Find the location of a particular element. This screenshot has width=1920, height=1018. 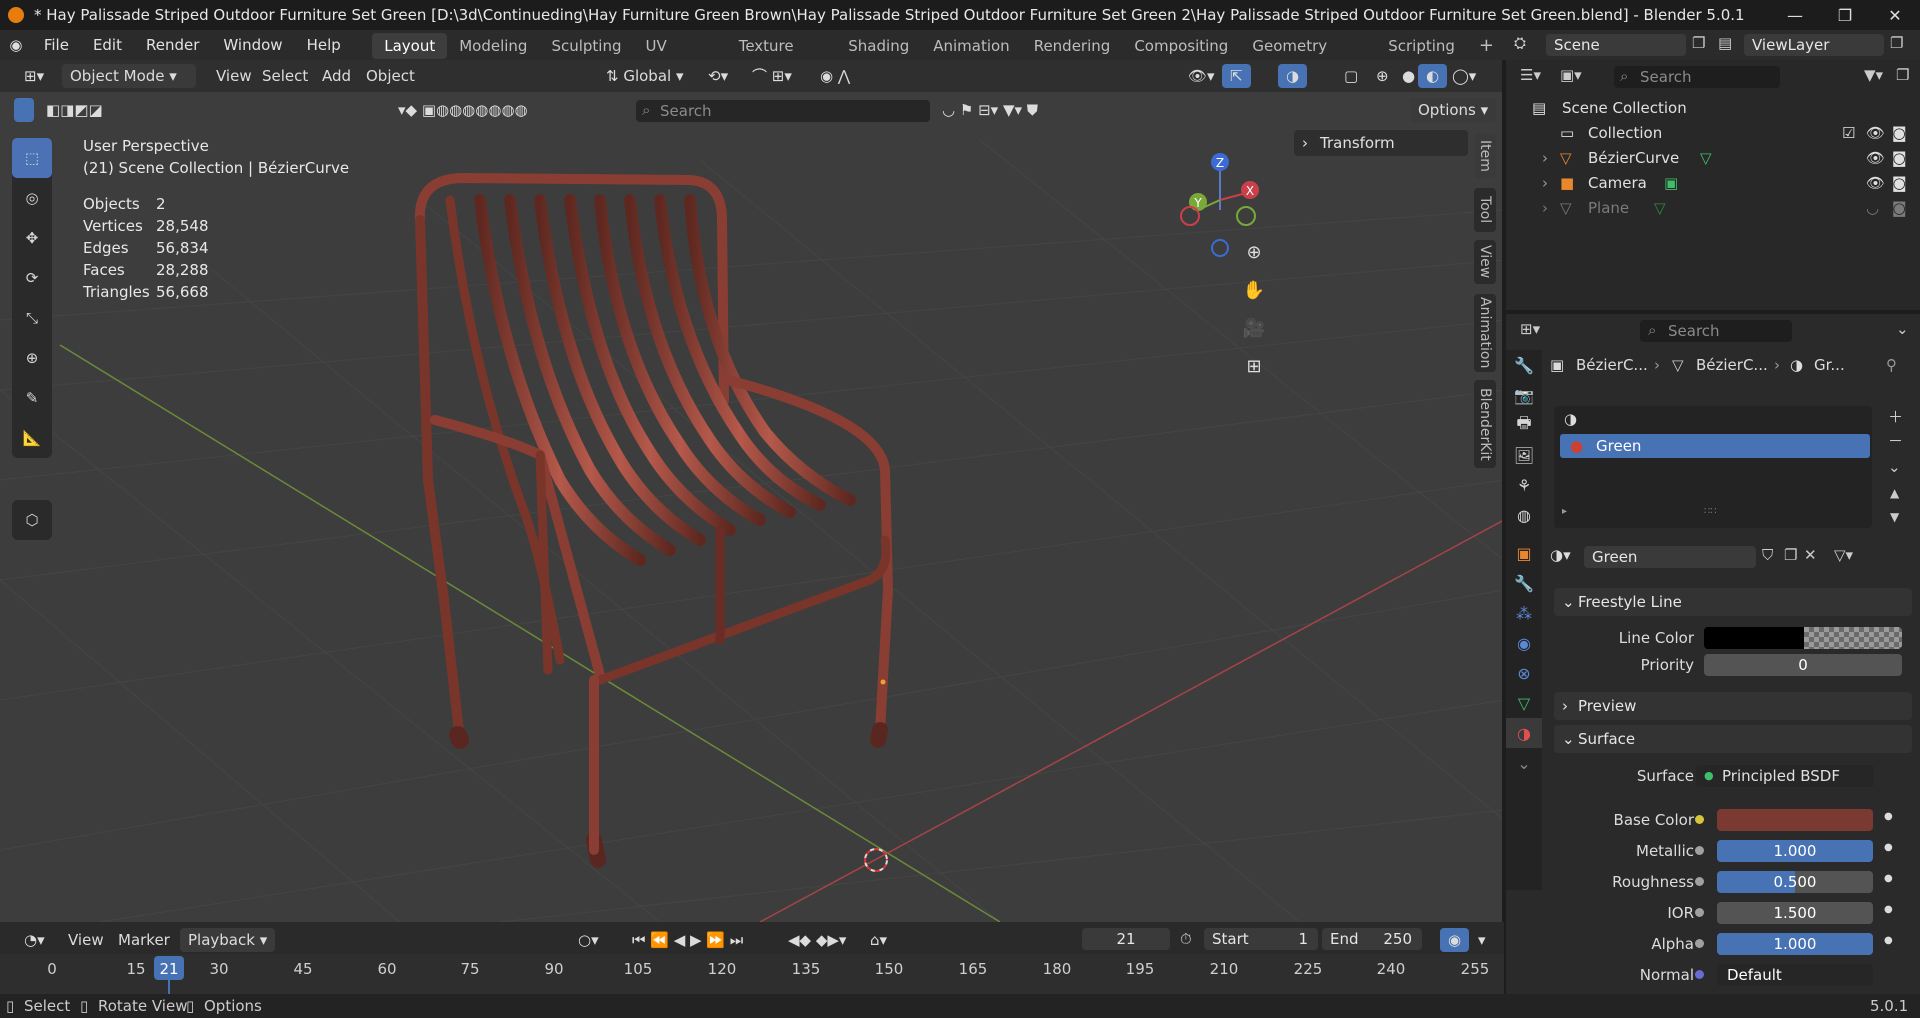

alpha-slider: 1.000 is located at coordinates (1795, 944).